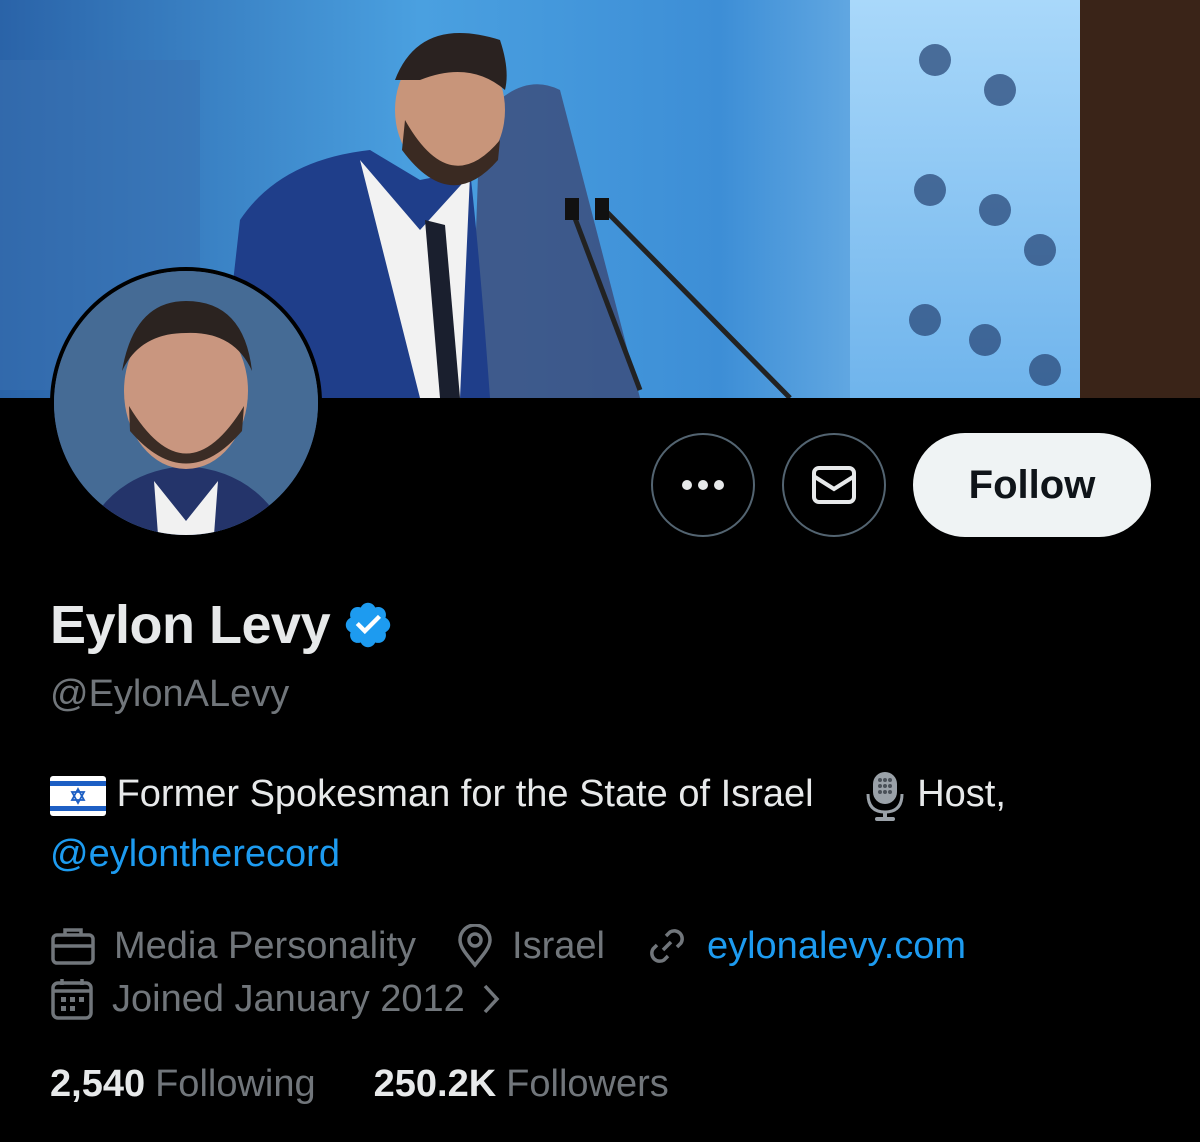  I want to click on profile-handle: @EylonALevy, so click(170, 694).